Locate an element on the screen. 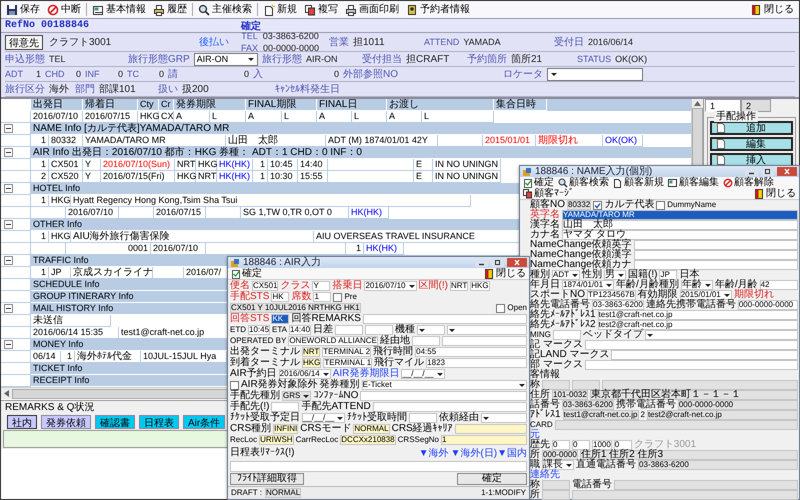 The image size is (800, 500). close-button: 閉じる is located at coordinates (774, 193).